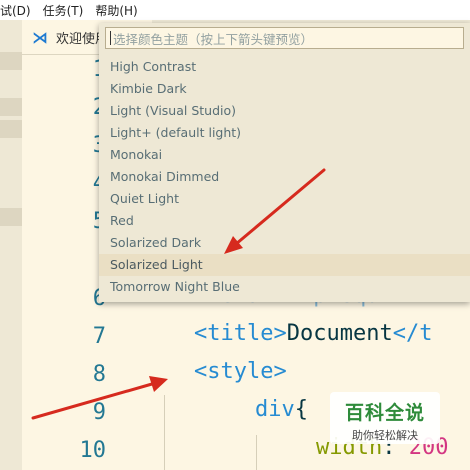  Describe the element at coordinates (384, 413) in the screenshot. I see `watermark-title: 百科全说` at that location.